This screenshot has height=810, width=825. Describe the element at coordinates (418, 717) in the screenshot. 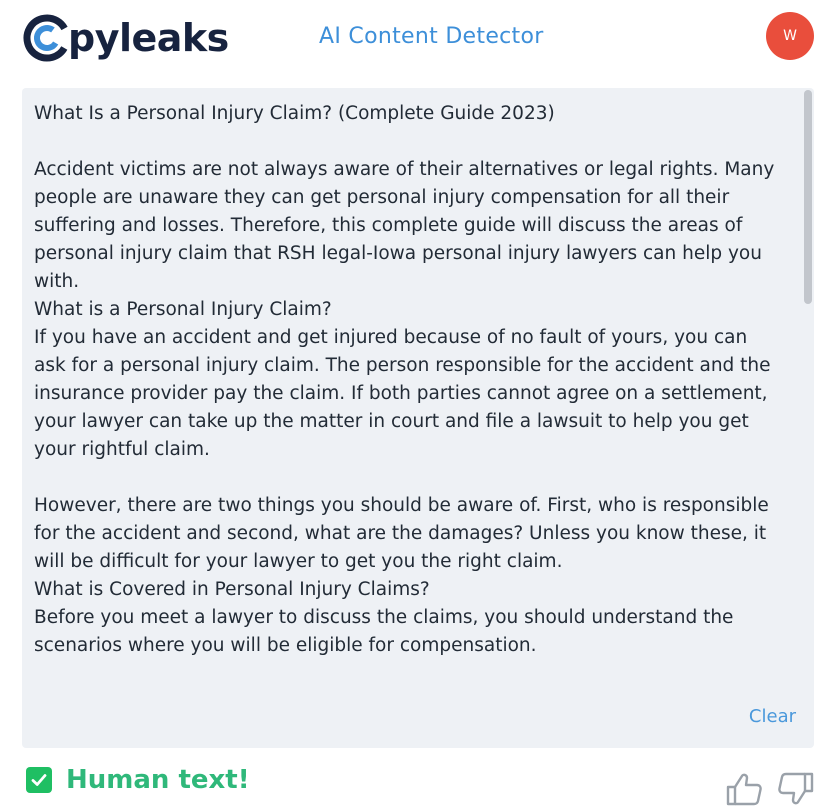

I see `editor-footer: Clear` at that location.